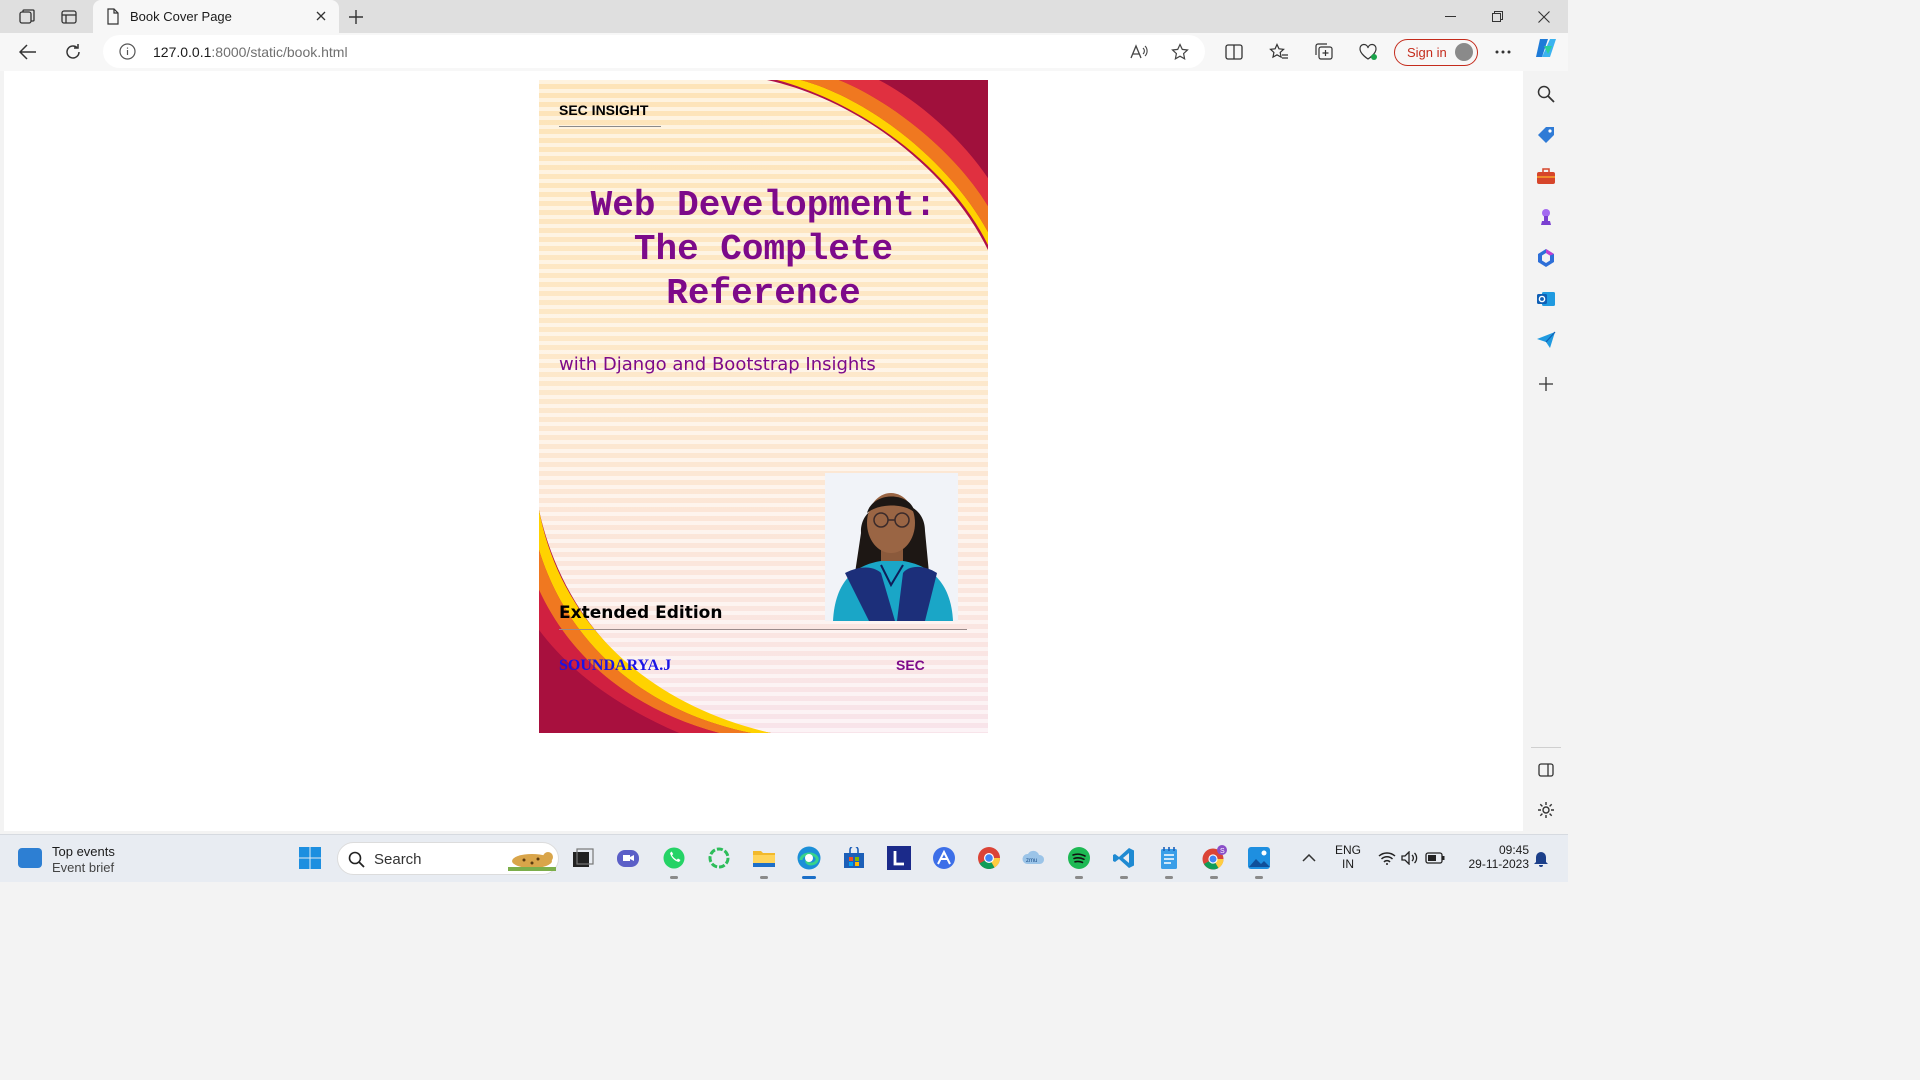  Describe the element at coordinates (1541, 858) in the screenshot. I see `notification-bell-icon` at that location.